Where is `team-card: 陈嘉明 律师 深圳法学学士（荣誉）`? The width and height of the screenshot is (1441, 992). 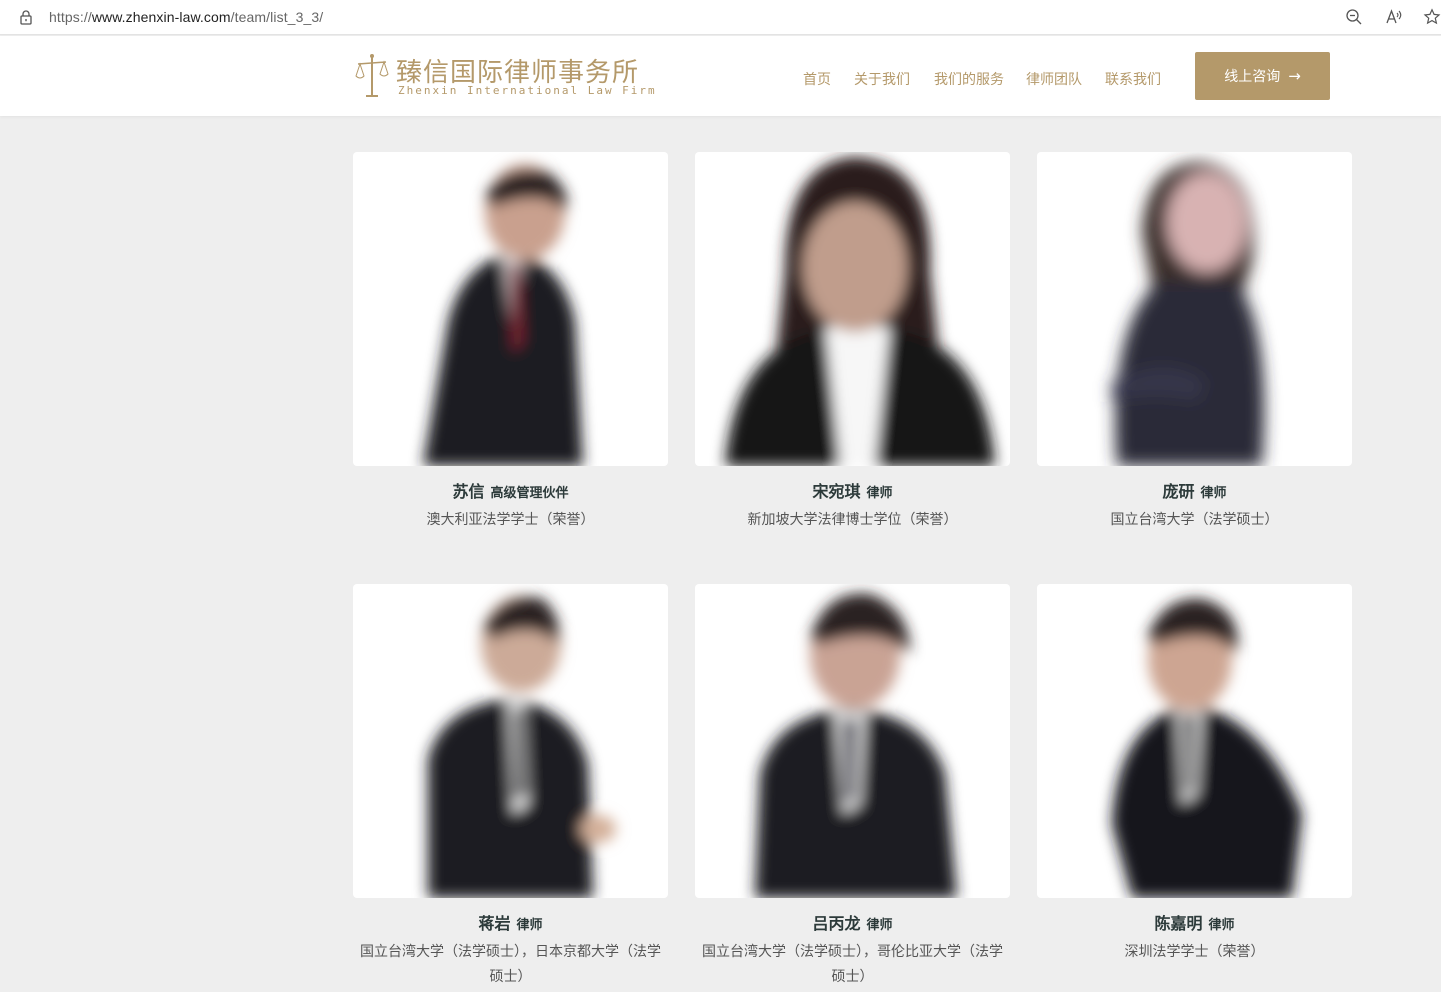 team-card: 陈嘉明 律师 深圳法学学士（荣誉） is located at coordinates (1194, 774).